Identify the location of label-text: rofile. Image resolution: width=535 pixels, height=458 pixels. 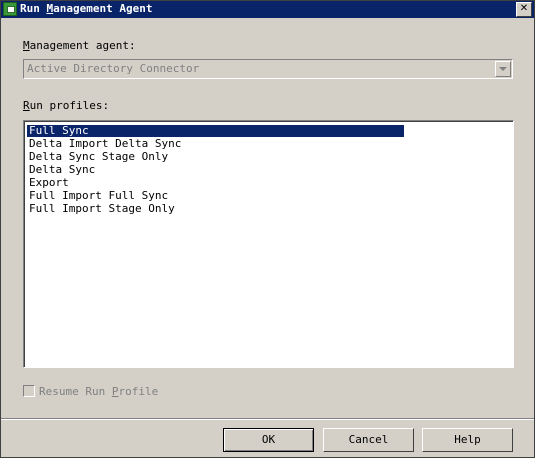
(138, 391).